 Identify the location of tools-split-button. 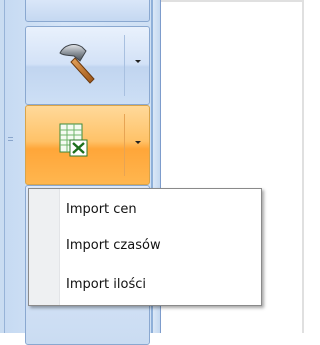
(87, 65).